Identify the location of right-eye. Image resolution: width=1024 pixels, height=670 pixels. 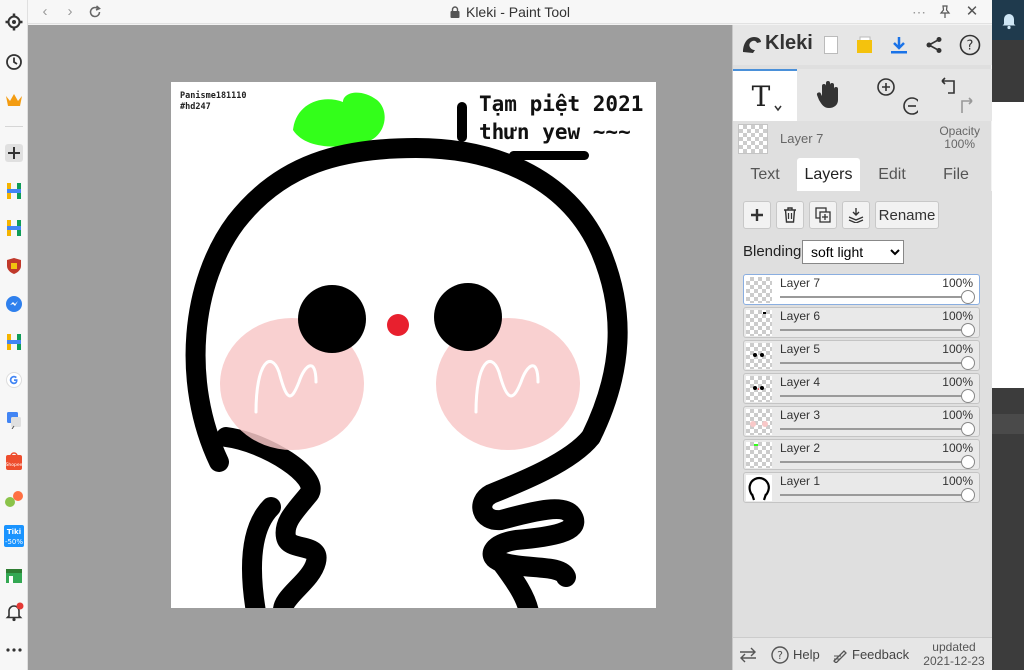
(468, 317).